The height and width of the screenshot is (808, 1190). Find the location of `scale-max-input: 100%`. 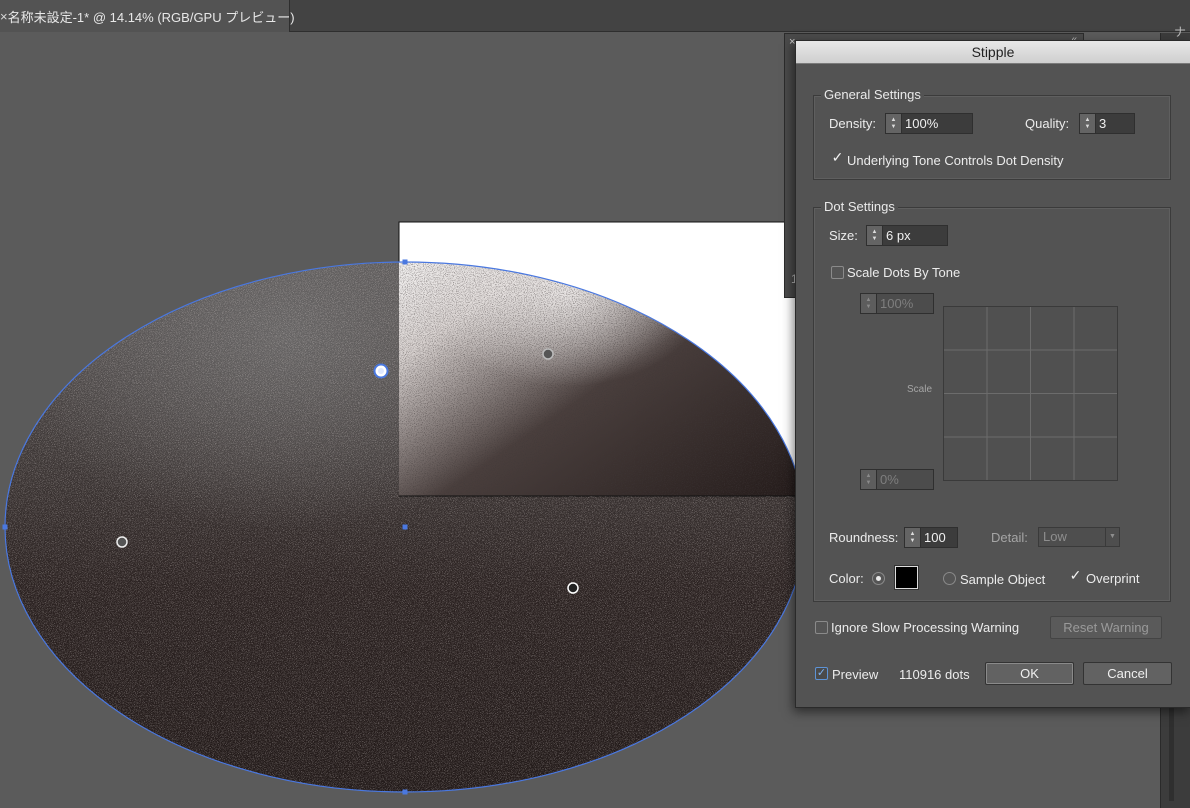

scale-max-input: 100% is located at coordinates (905, 303).